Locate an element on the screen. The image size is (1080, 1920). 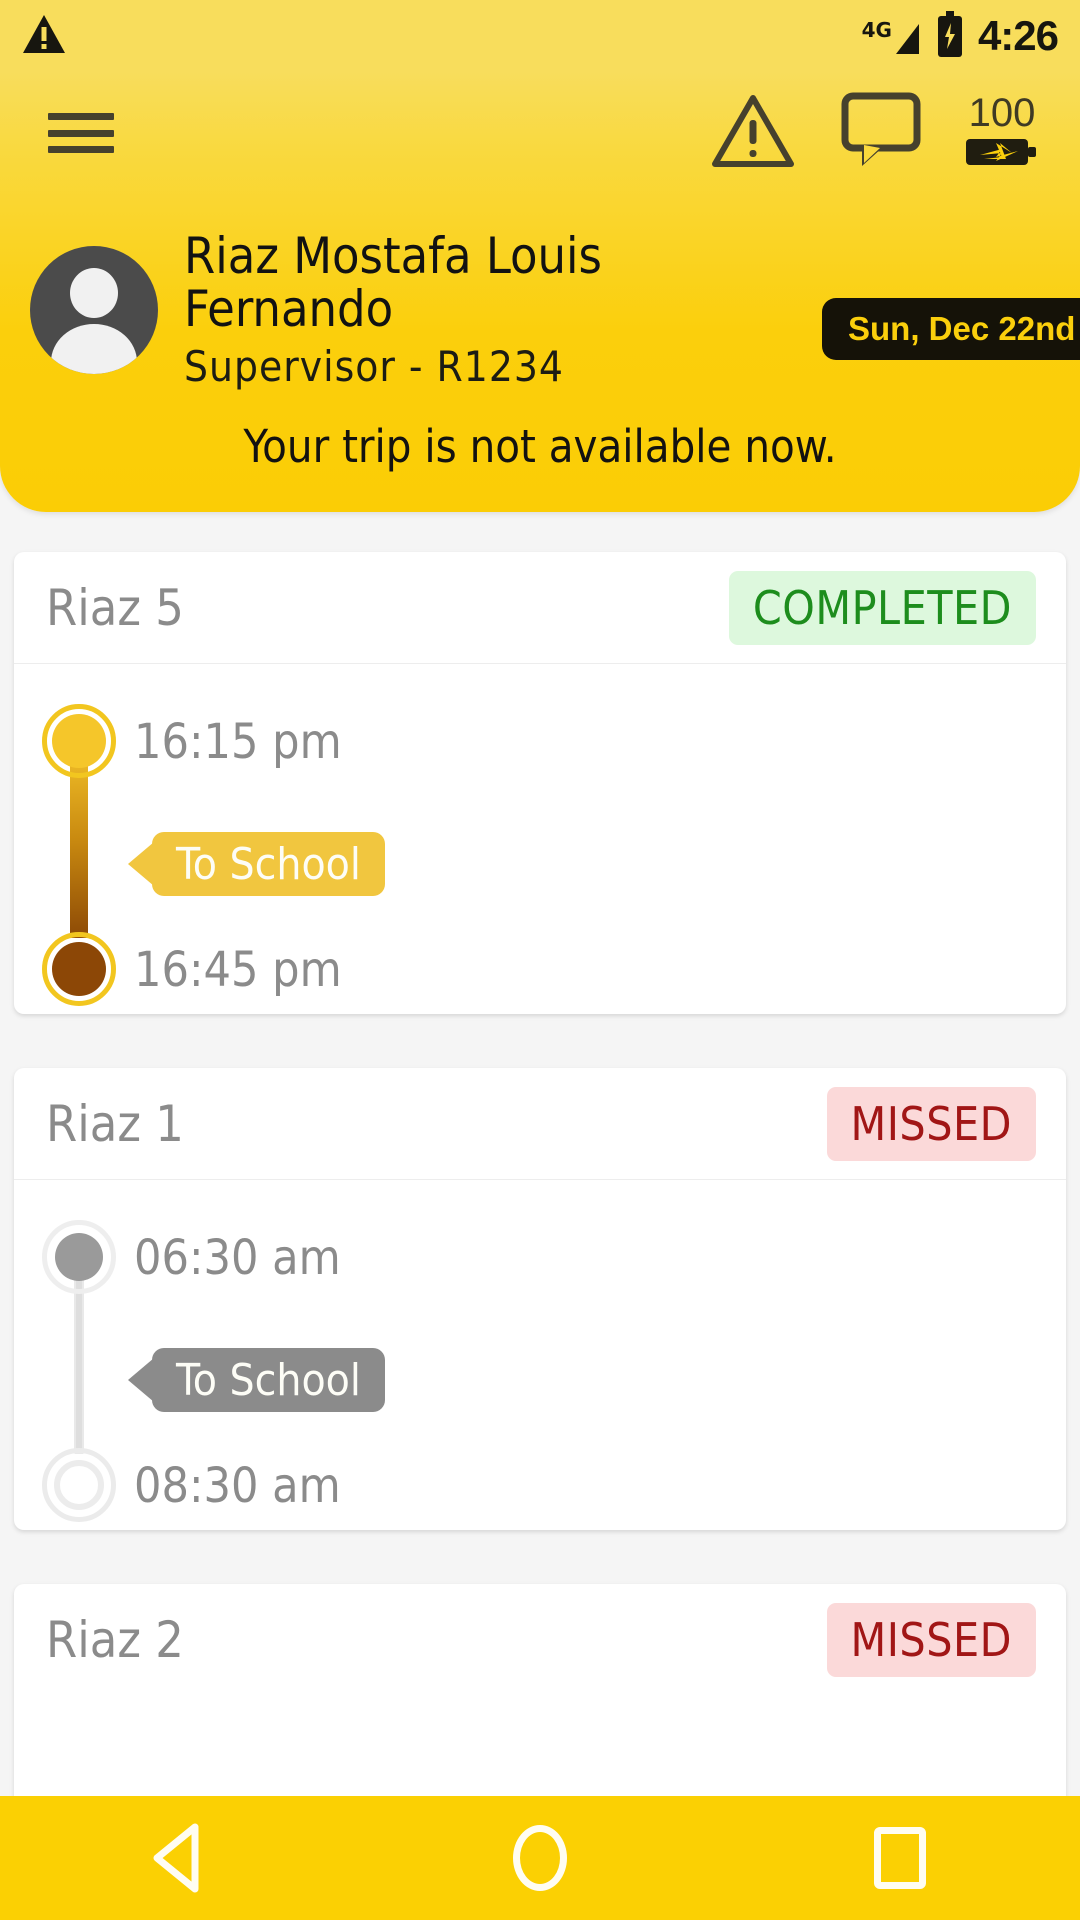
status-bar-right: 4G 4:26 is located at coordinates (960, 36).